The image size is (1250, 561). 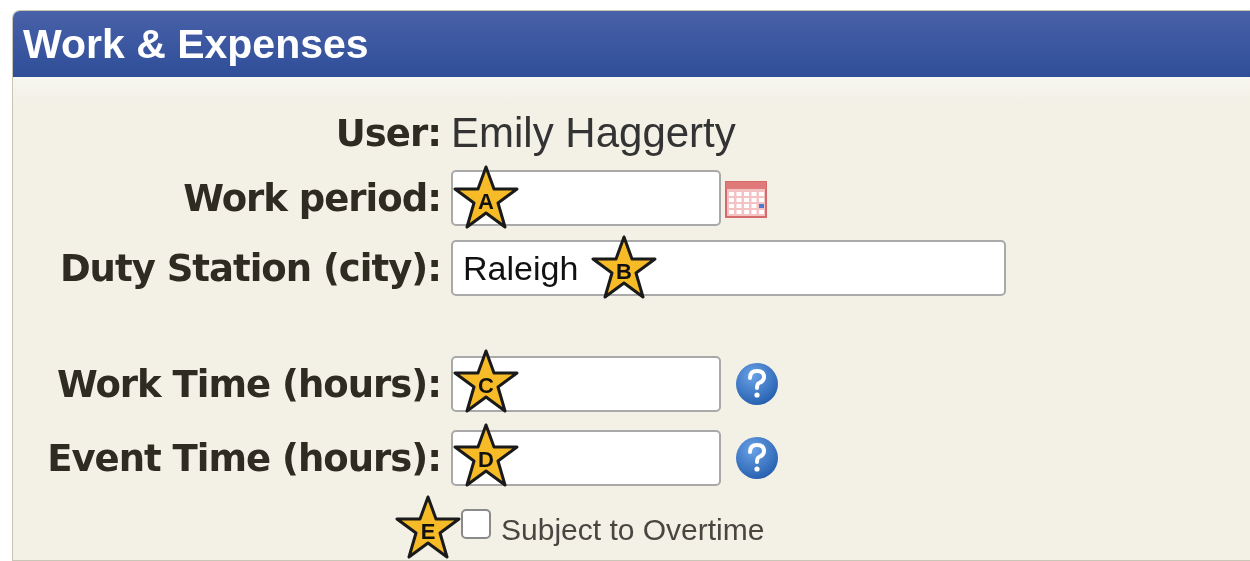 What do you see at coordinates (244, 458) in the screenshot?
I see `field-label: Event Time (hours):` at bounding box center [244, 458].